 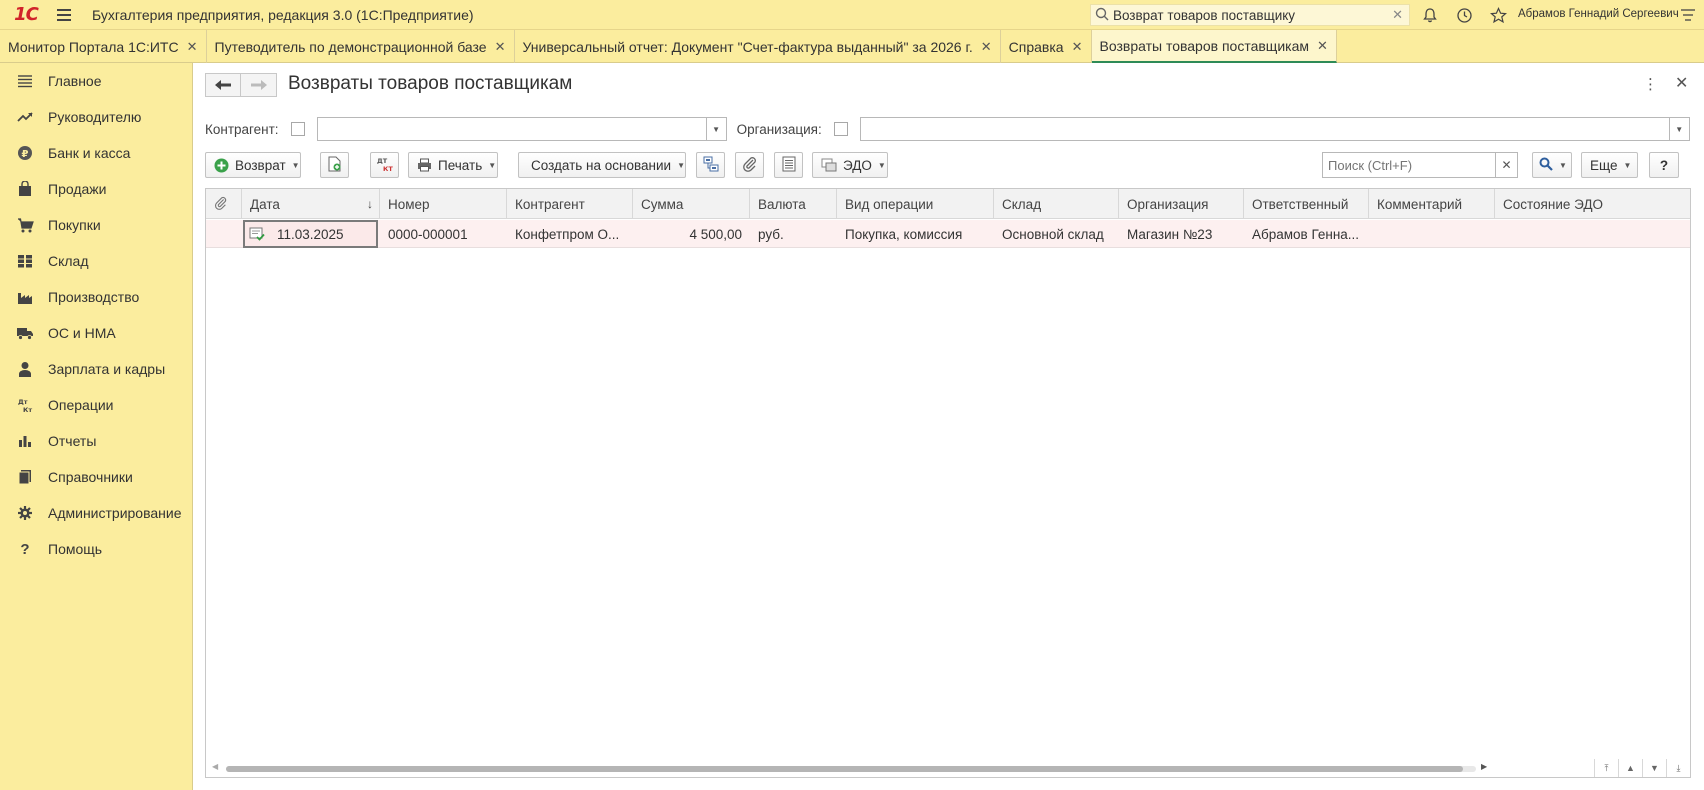 What do you see at coordinates (749, 165) in the screenshot?
I see `attachments-button` at bounding box center [749, 165].